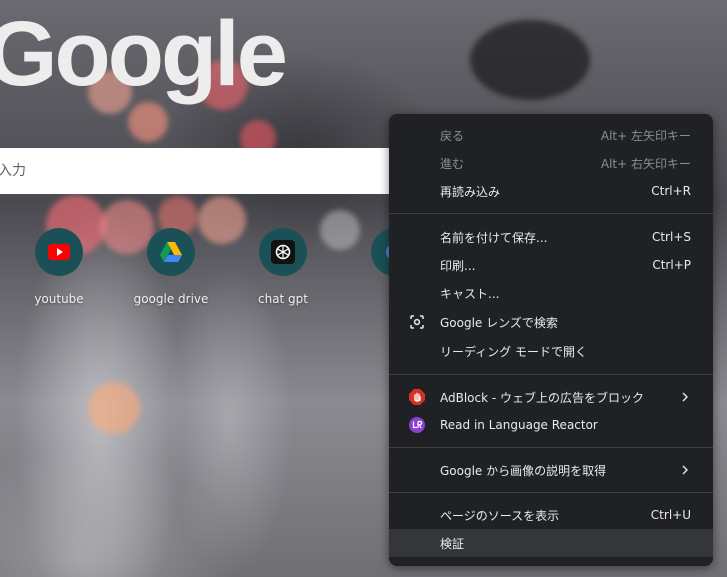  I want to click on youtube-icon, so click(59, 252).